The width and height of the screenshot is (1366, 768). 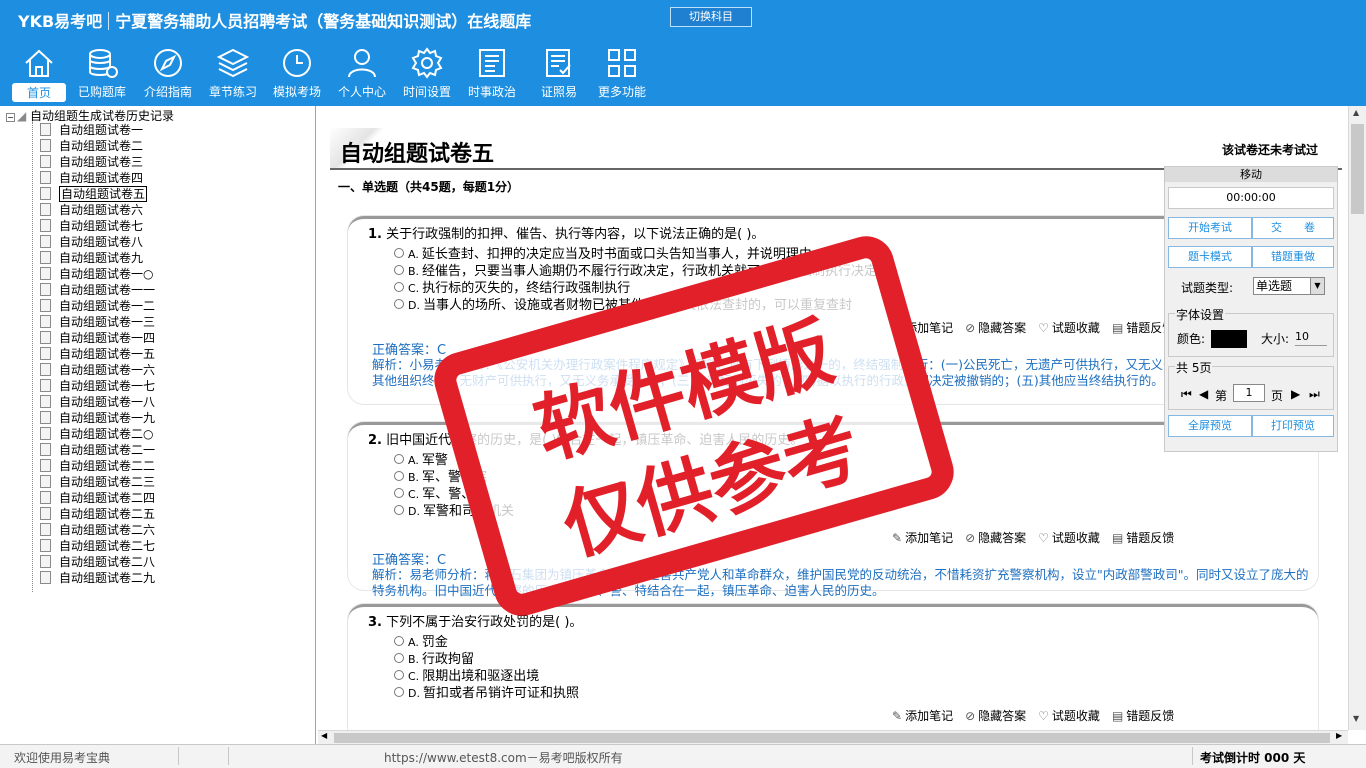 What do you see at coordinates (97, 450) in the screenshot?
I see `tree-item: 自动组题试卷二一` at bounding box center [97, 450].